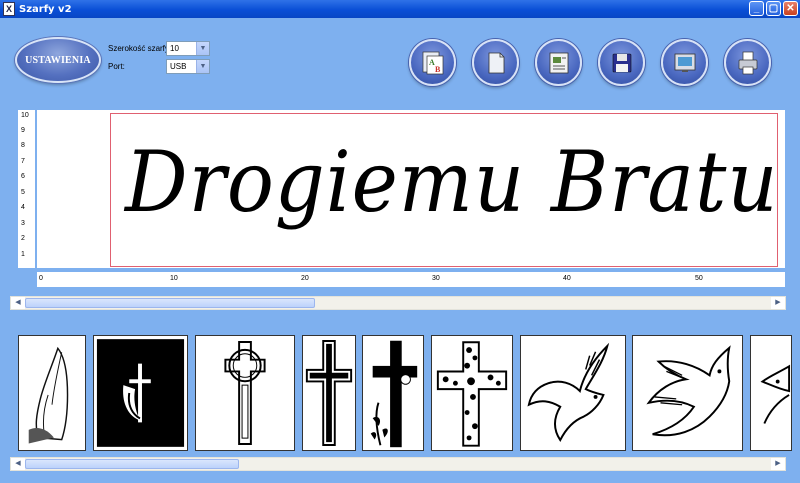 The width and height of the screenshot is (800, 483). I want to click on ruler-tick: 0, so click(41, 278).